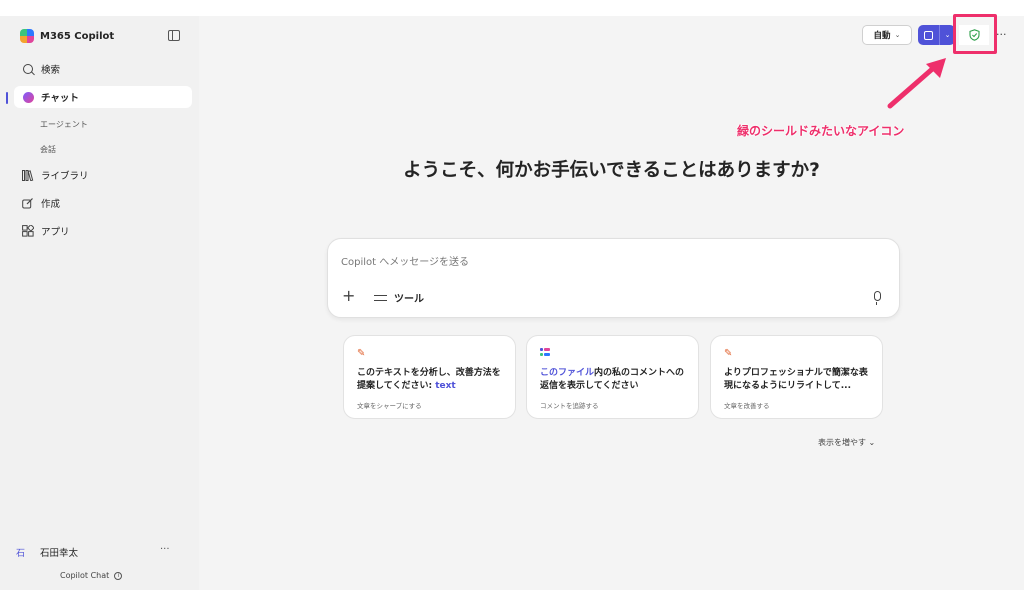 Image resolution: width=1024 pixels, height=590 pixels. What do you see at coordinates (545, 354) in the screenshot?
I see `file-list-icon` at bounding box center [545, 354].